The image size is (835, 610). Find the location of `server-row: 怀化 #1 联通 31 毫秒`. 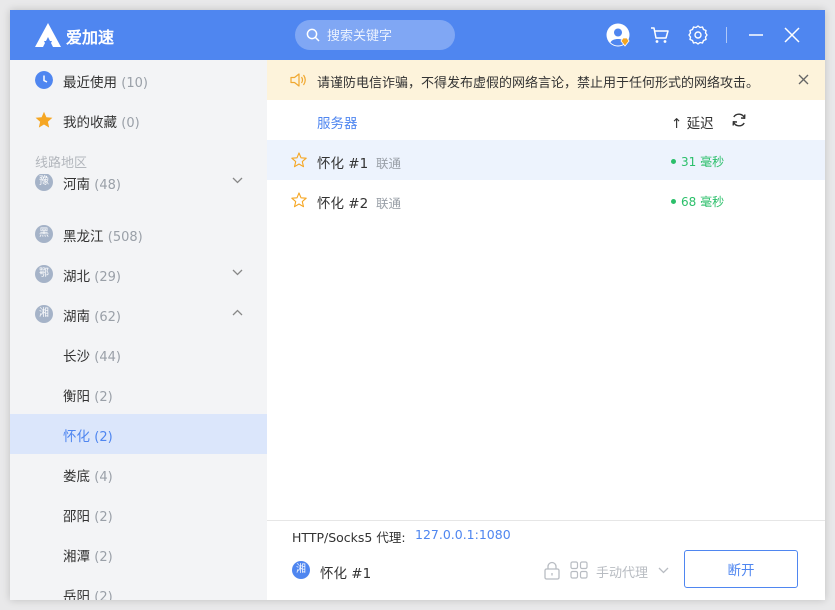

server-row: 怀化 #1 联通 31 毫秒 is located at coordinates (546, 160).